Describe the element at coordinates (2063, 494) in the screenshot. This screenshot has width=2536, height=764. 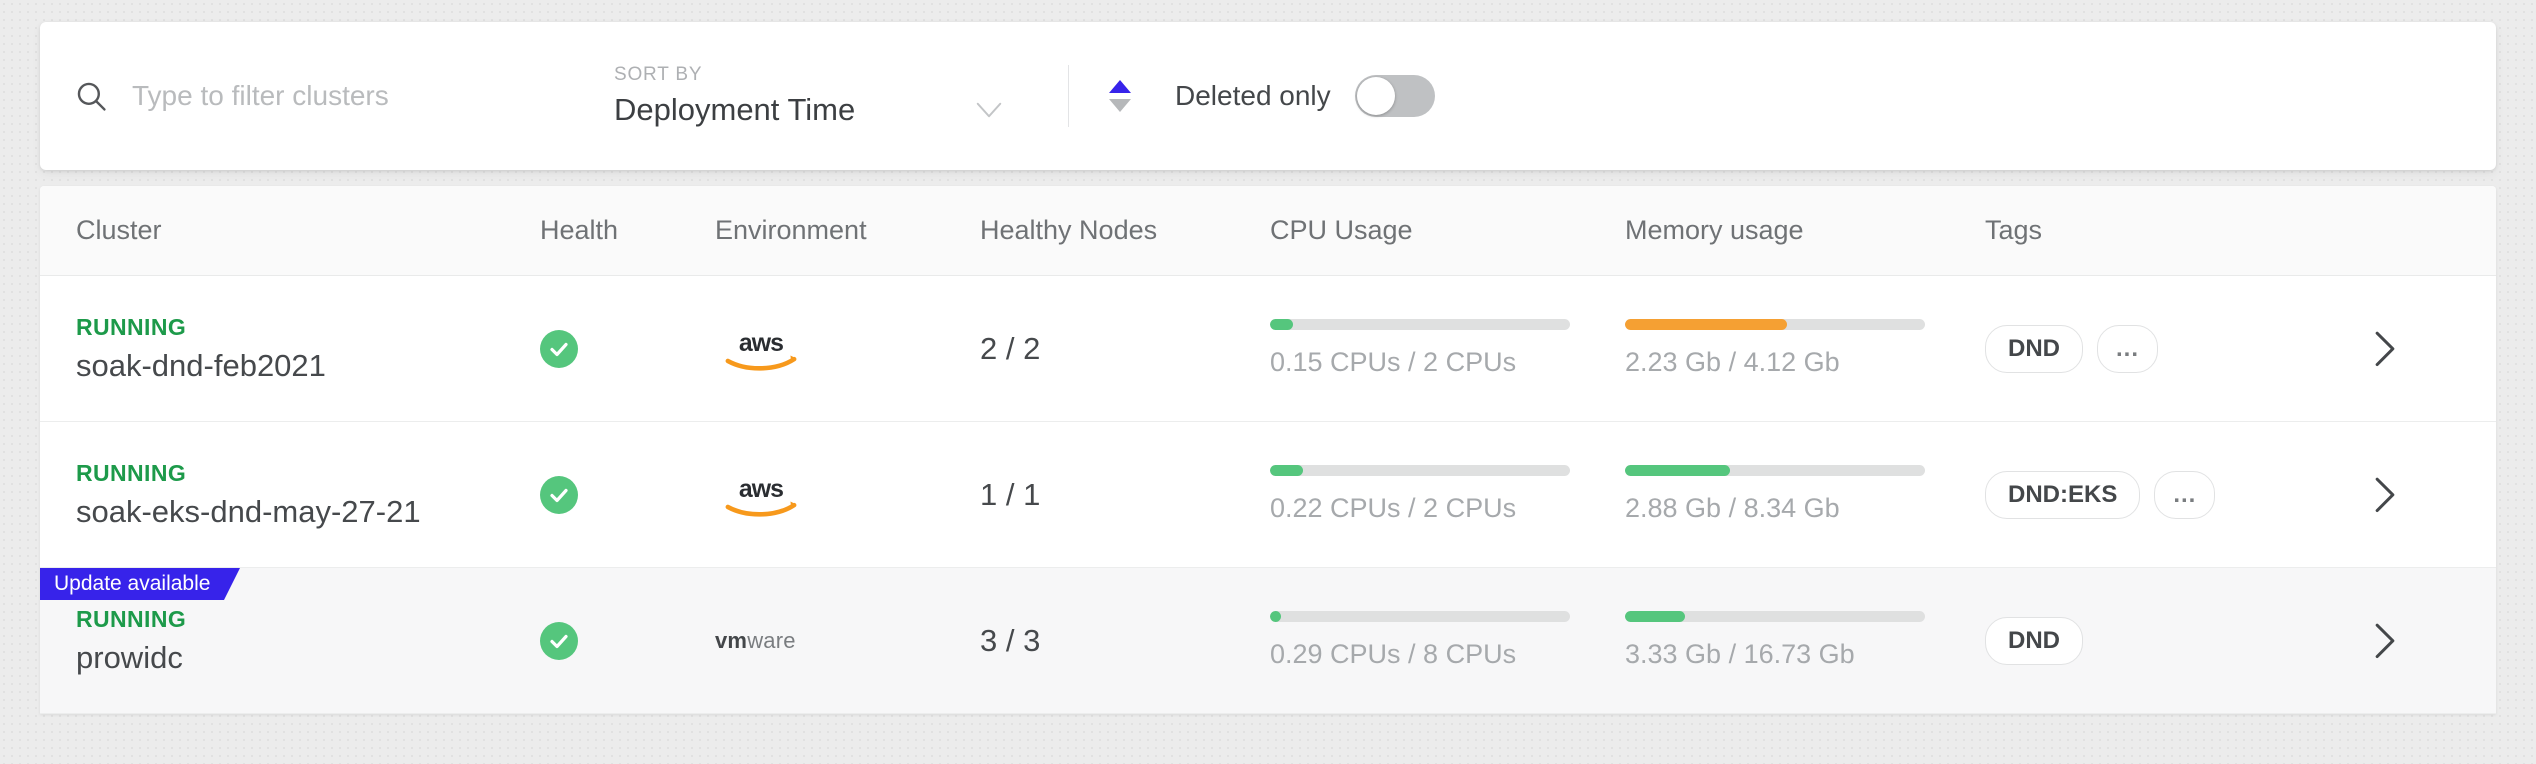
I see `tag-pill: DND:EKS` at that location.